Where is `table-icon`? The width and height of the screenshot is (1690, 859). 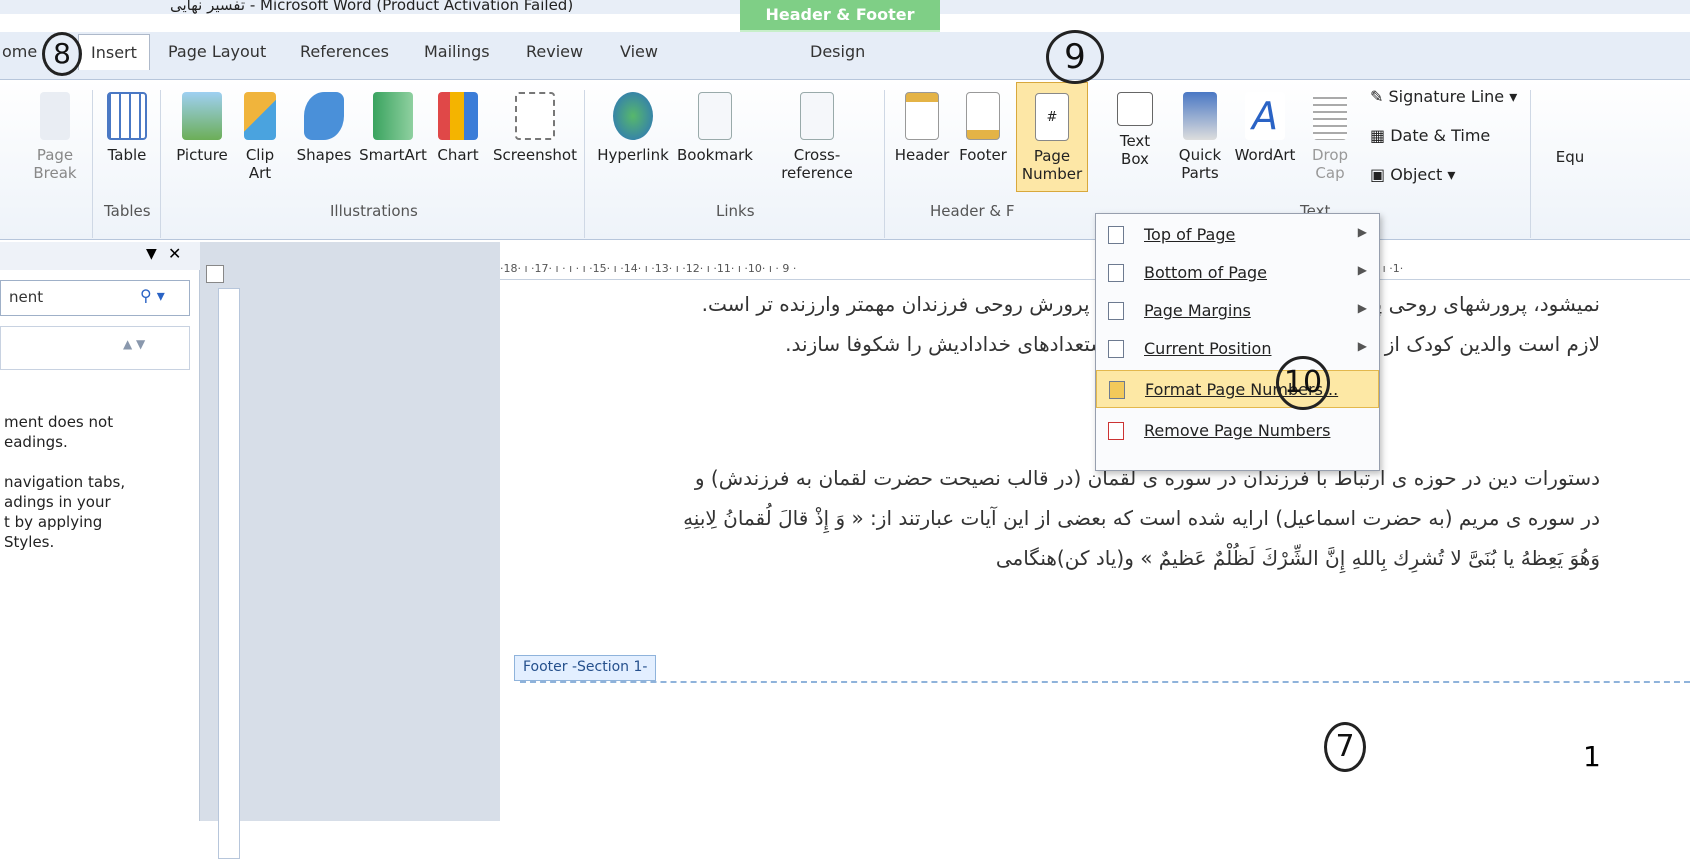 table-icon is located at coordinates (127, 116).